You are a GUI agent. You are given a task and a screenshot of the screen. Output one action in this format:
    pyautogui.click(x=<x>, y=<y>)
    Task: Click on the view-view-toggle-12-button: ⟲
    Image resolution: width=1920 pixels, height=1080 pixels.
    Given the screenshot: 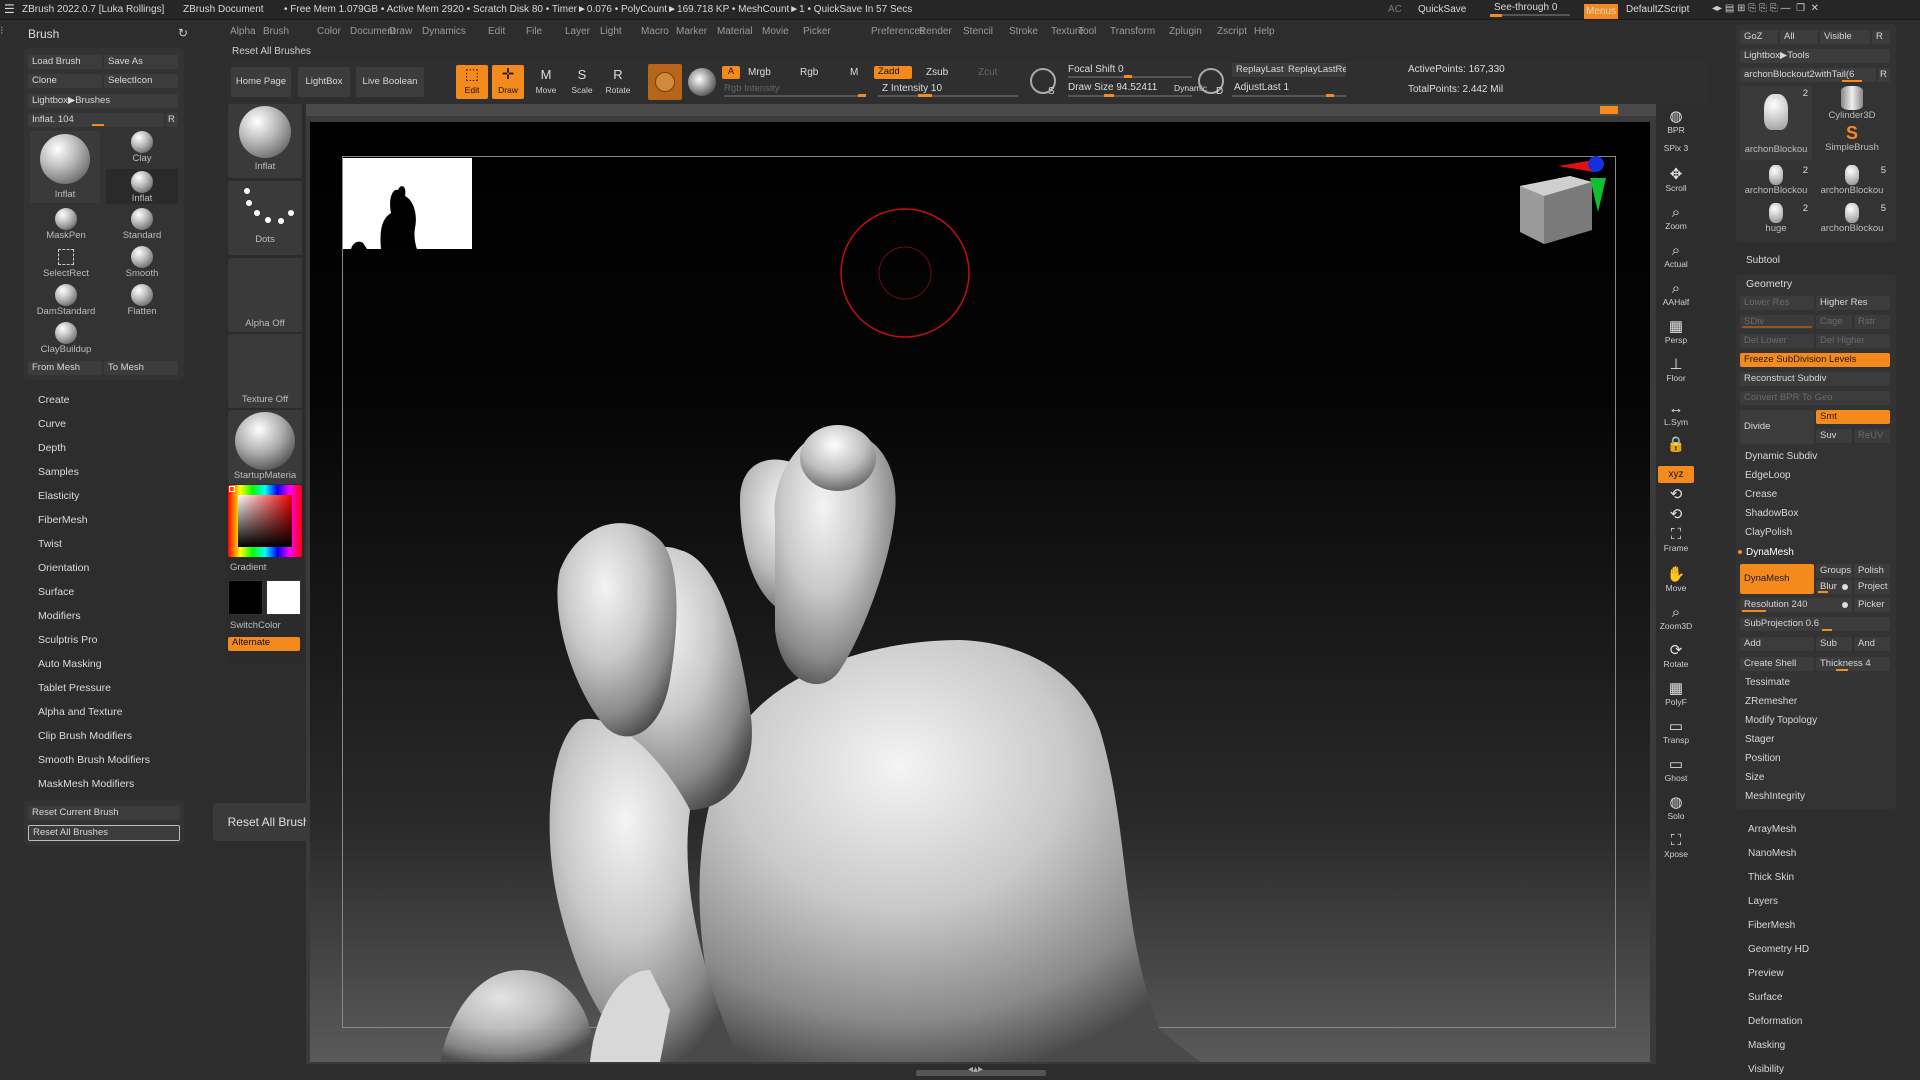 What is the action you would take?
    pyautogui.click(x=1676, y=514)
    